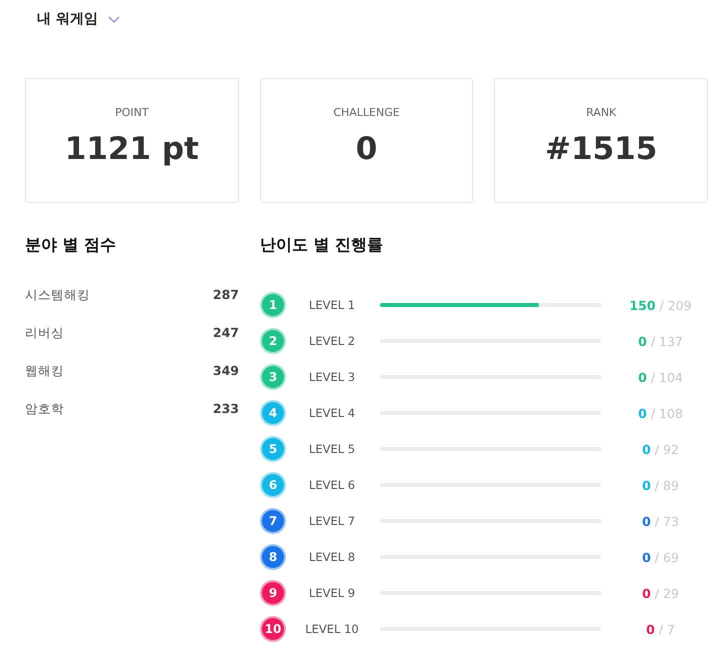 This screenshot has width=725, height=672. I want to click on game-dropdown: 내 워게임, so click(78, 19).